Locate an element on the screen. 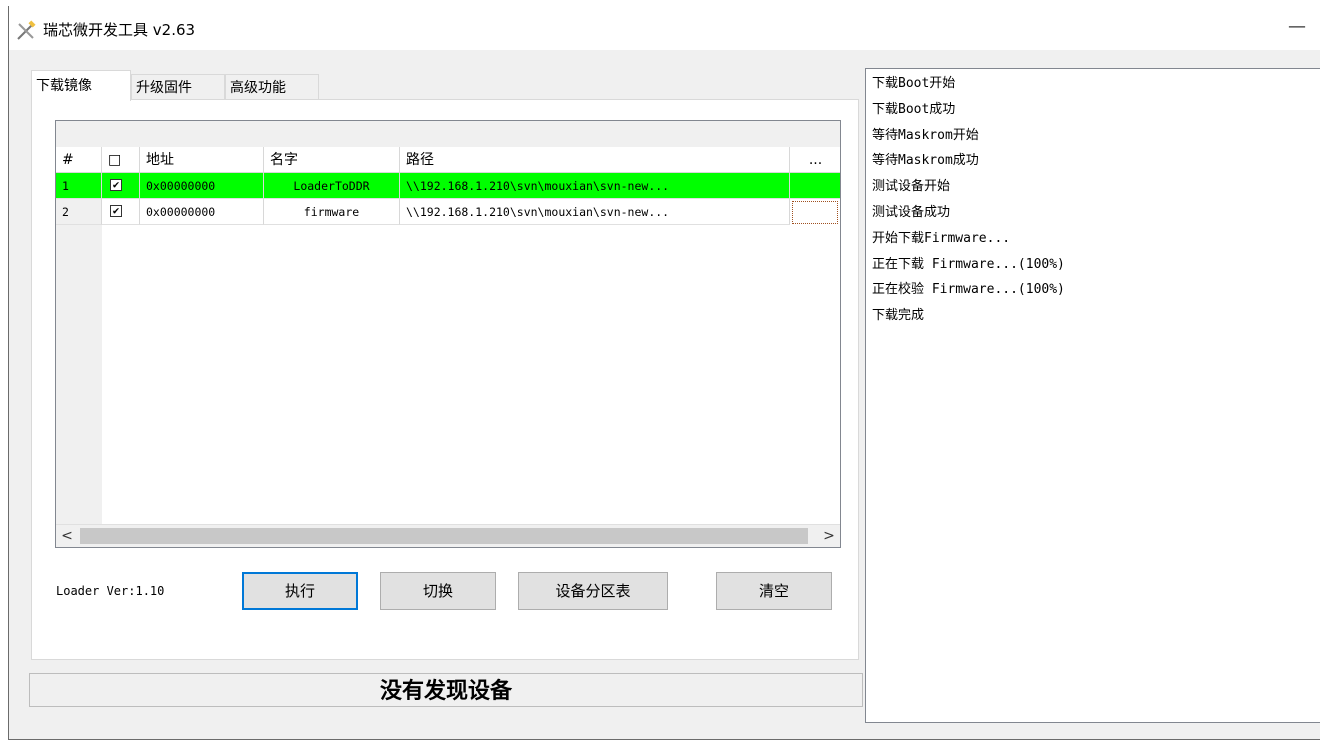 The width and height of the screenshot is (1320, 744). column-header-path: 路径 is located at coordinates (595, 160).